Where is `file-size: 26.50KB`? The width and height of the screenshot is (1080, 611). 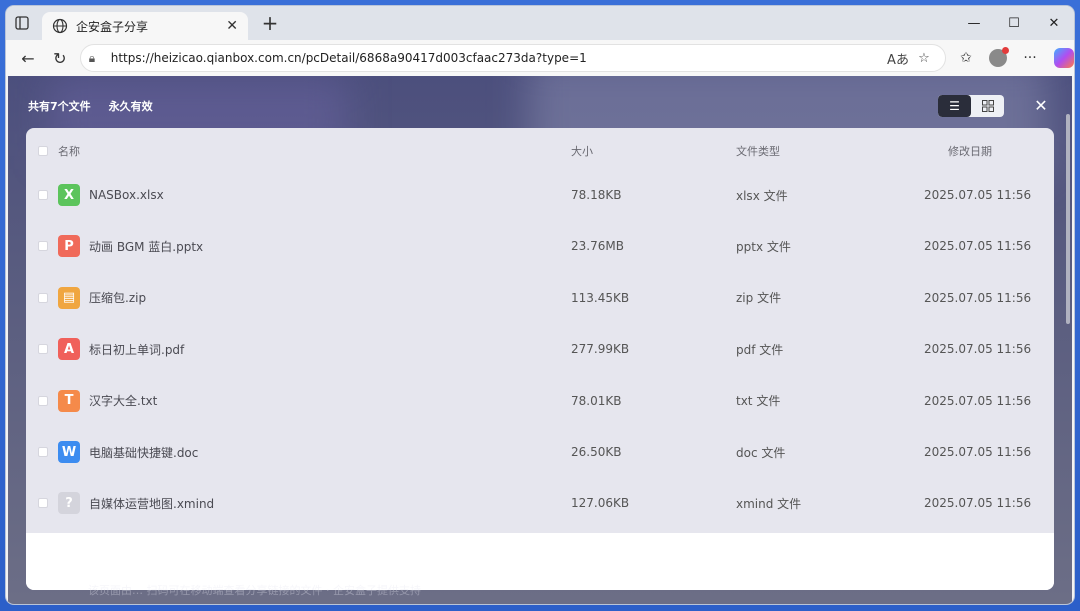 file-size: 26.50KB is located at coordinates (596, 452).